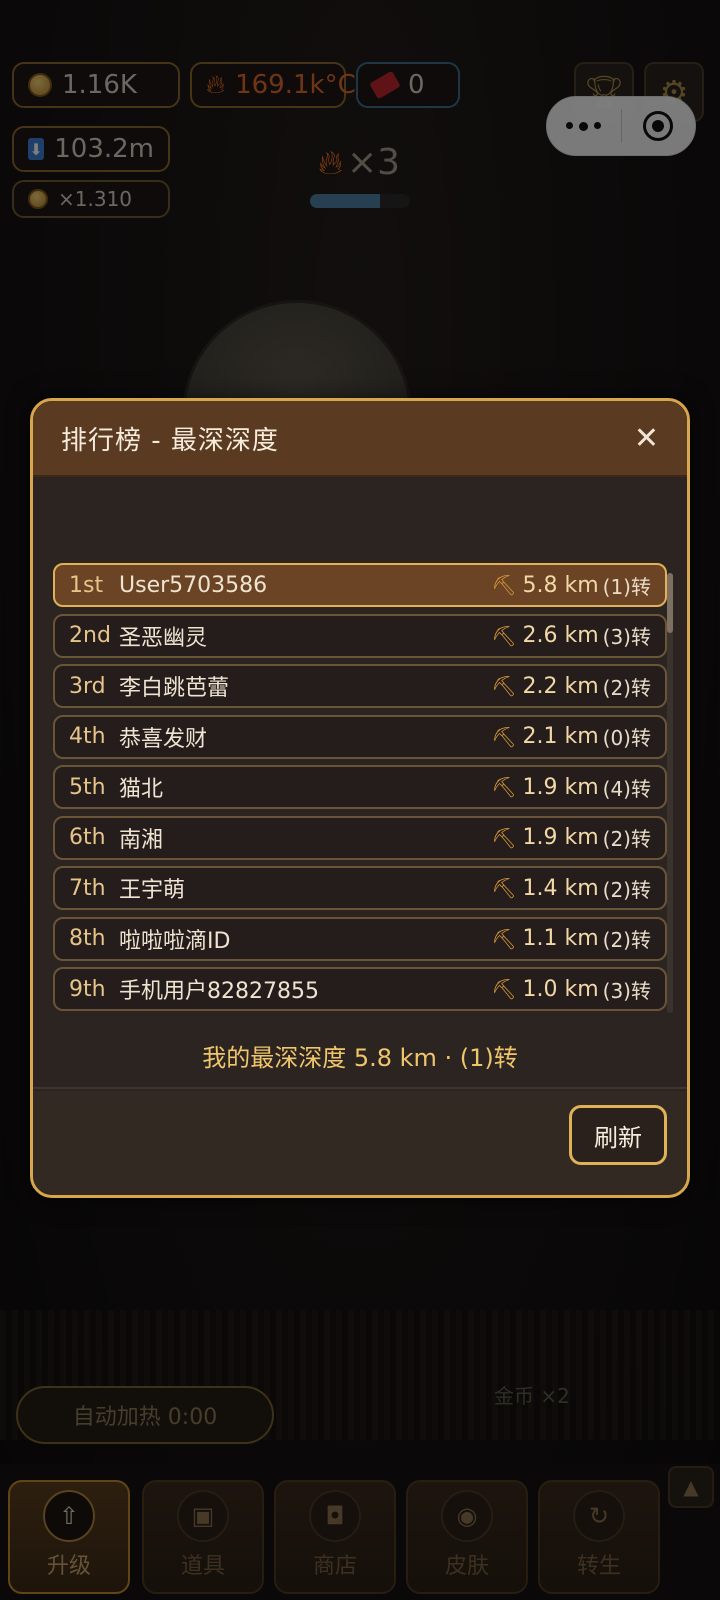 This screenshot has width=720, height=1600. What do you see at coordinates (174, 688) in the screenshot?
I see `row-player-name: 李白跳芭蕾` at bounding box center [174, 688].